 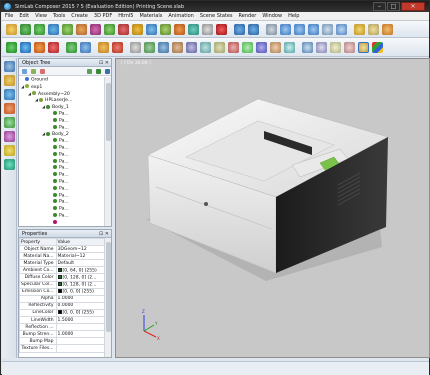 I want to click on import-icon, so click(x=25, y=29).